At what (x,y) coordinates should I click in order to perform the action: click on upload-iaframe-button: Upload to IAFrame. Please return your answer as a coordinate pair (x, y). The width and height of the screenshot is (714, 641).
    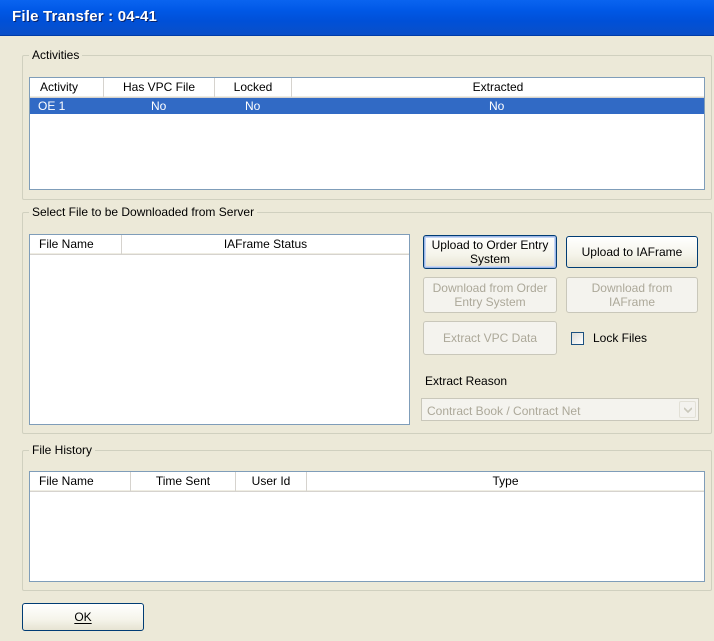
    Looking at the image, I should click on (632, 252).